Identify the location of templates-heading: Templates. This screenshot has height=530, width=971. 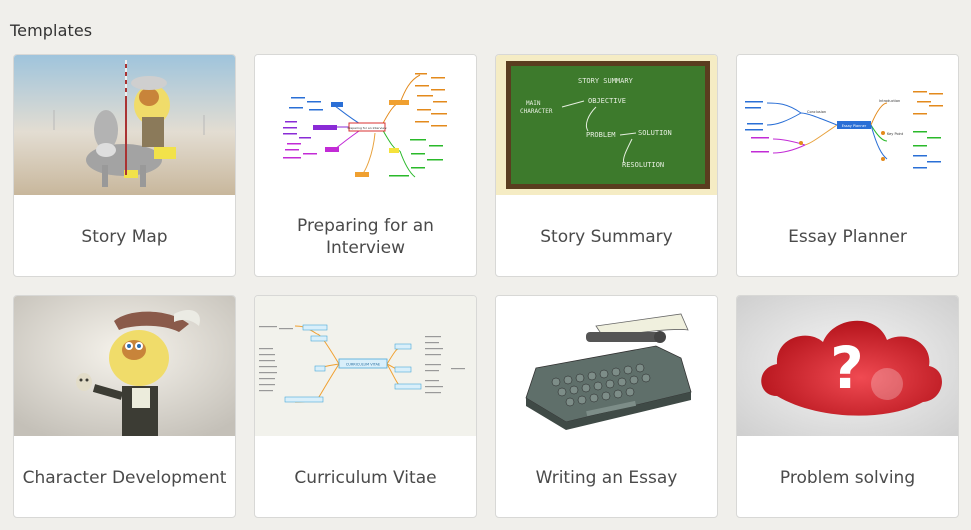
(51, 30).